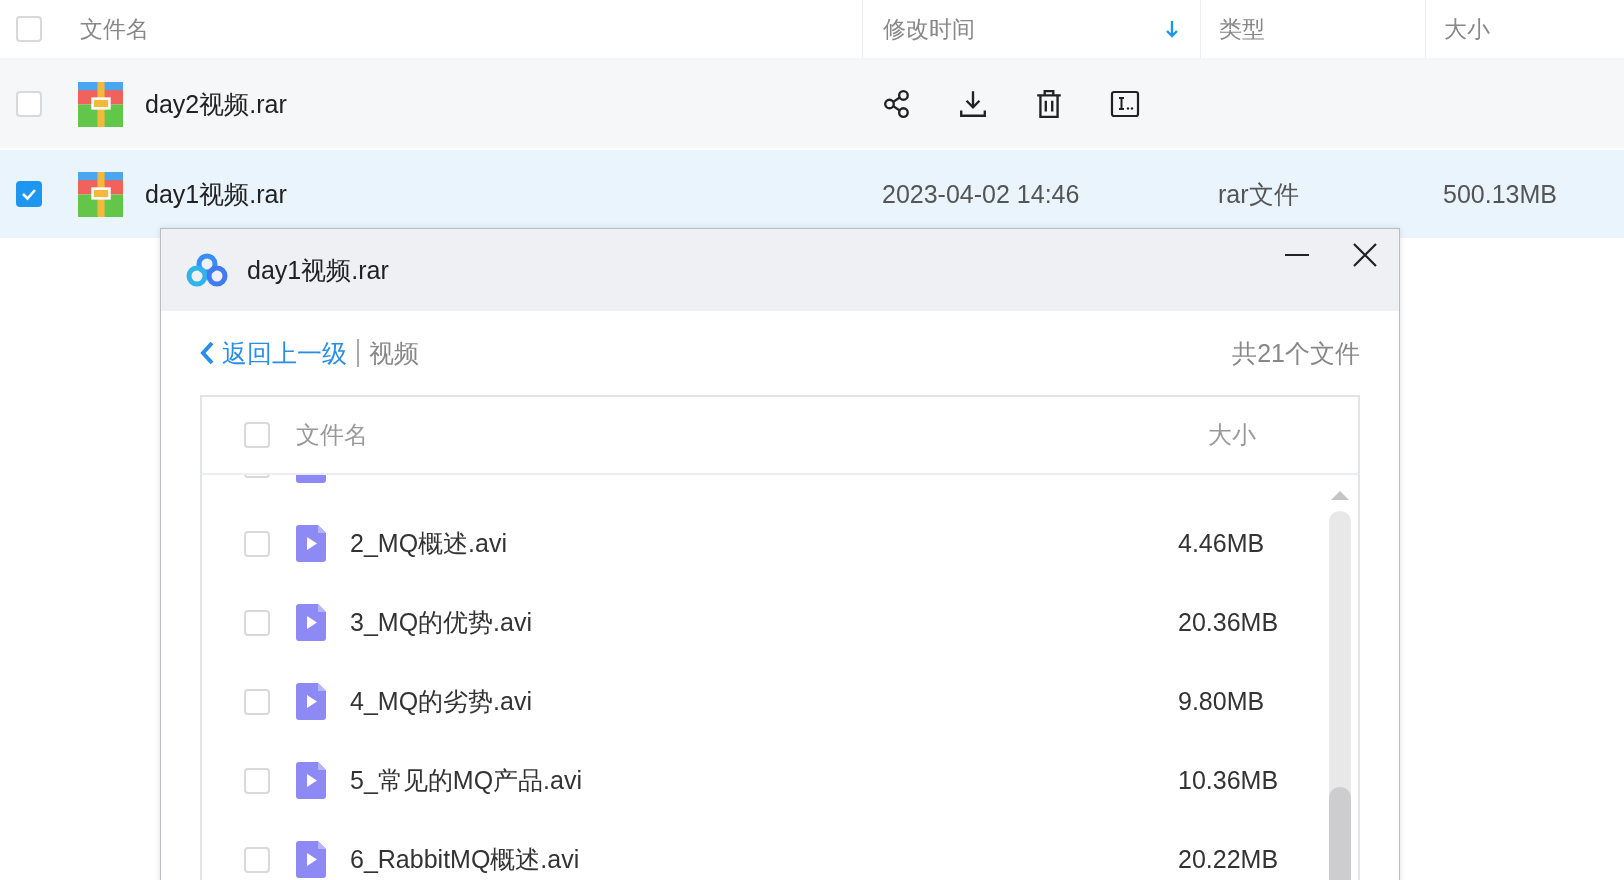  What do you see at coordinates (1221, 701) in the screenshot?
I see `file-size: 9.80MB` at bounding box center [1221, 701].